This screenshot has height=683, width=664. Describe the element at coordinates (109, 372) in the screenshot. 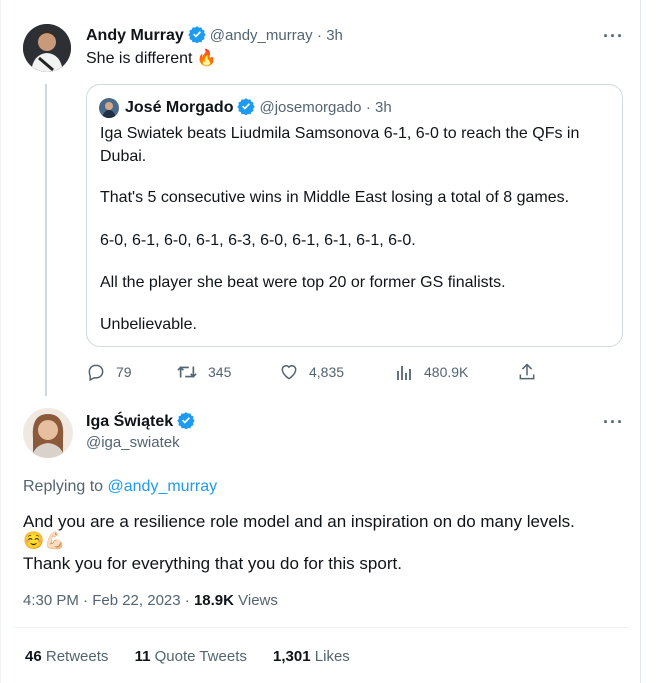

I see `reply-button: 79` at that location.